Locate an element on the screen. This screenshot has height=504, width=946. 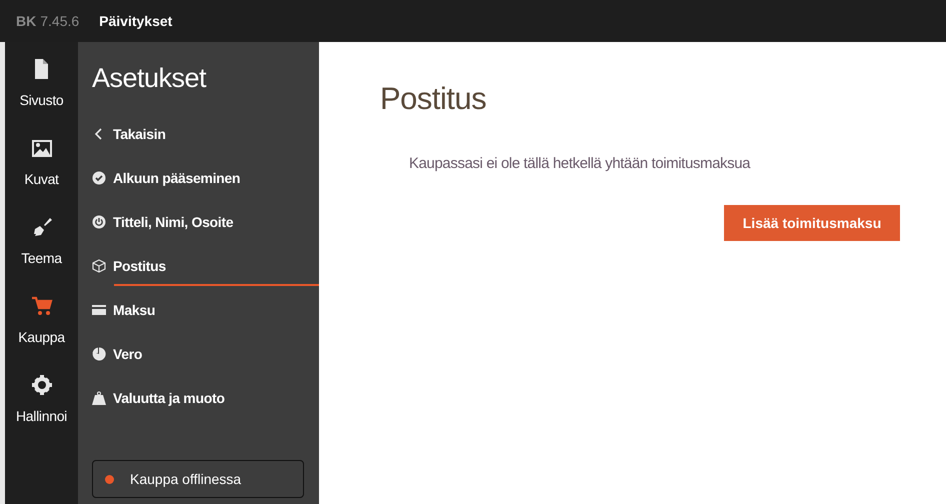
package-icon is located at coordinates (99, 266).